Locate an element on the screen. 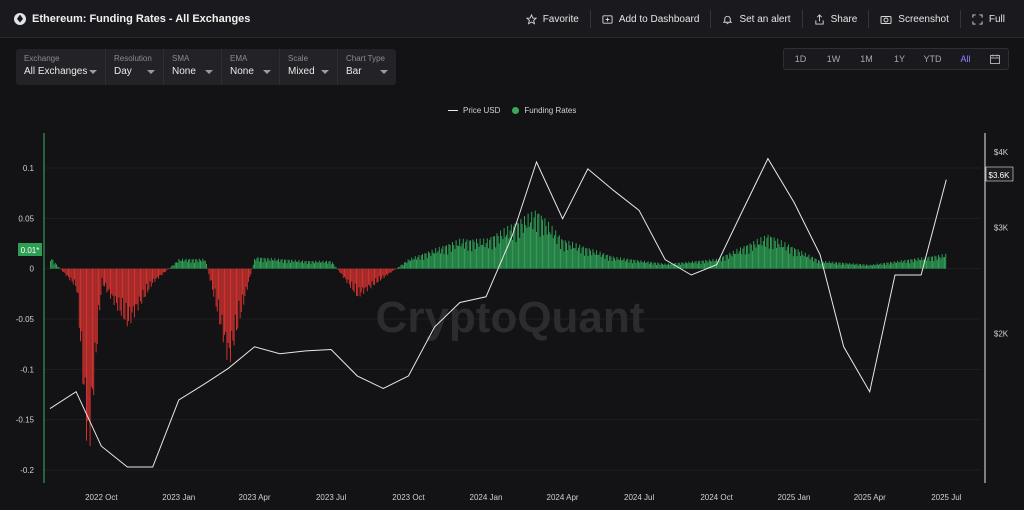  range-1y: 1Y is located at coordinates (899, 59).